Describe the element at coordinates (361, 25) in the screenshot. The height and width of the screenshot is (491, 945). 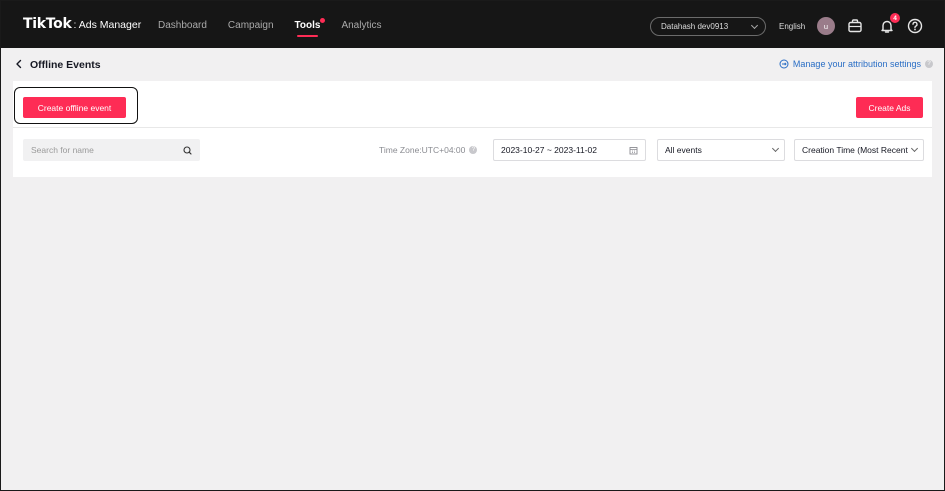
I see `nav-analytics: Analytics` at that location.